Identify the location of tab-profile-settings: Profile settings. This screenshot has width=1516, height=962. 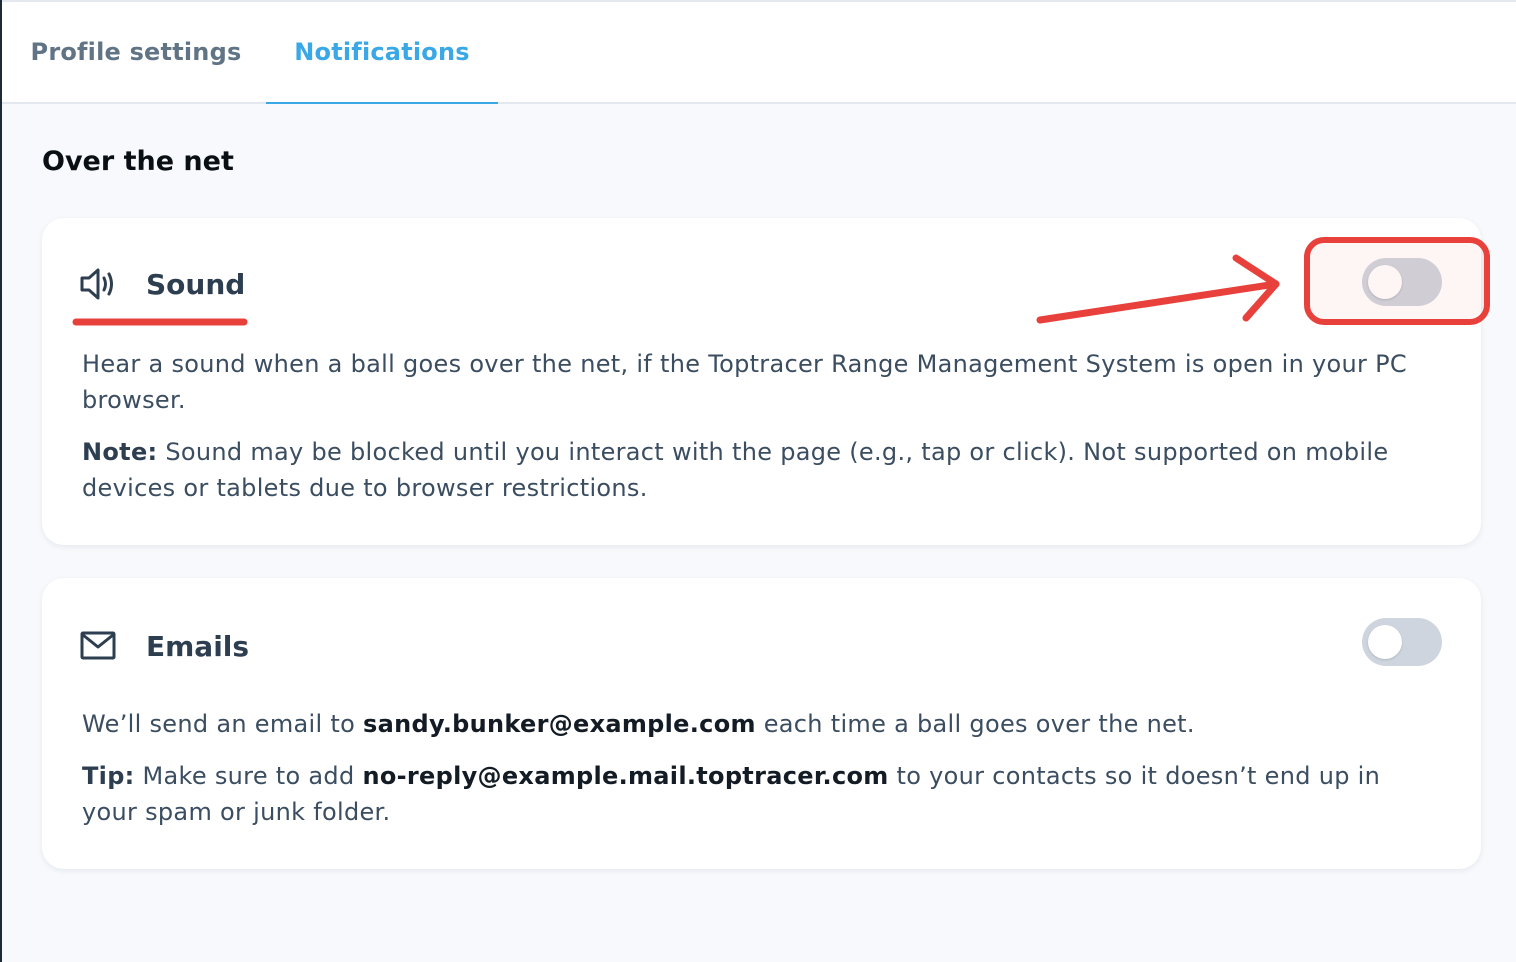
(136, 52).